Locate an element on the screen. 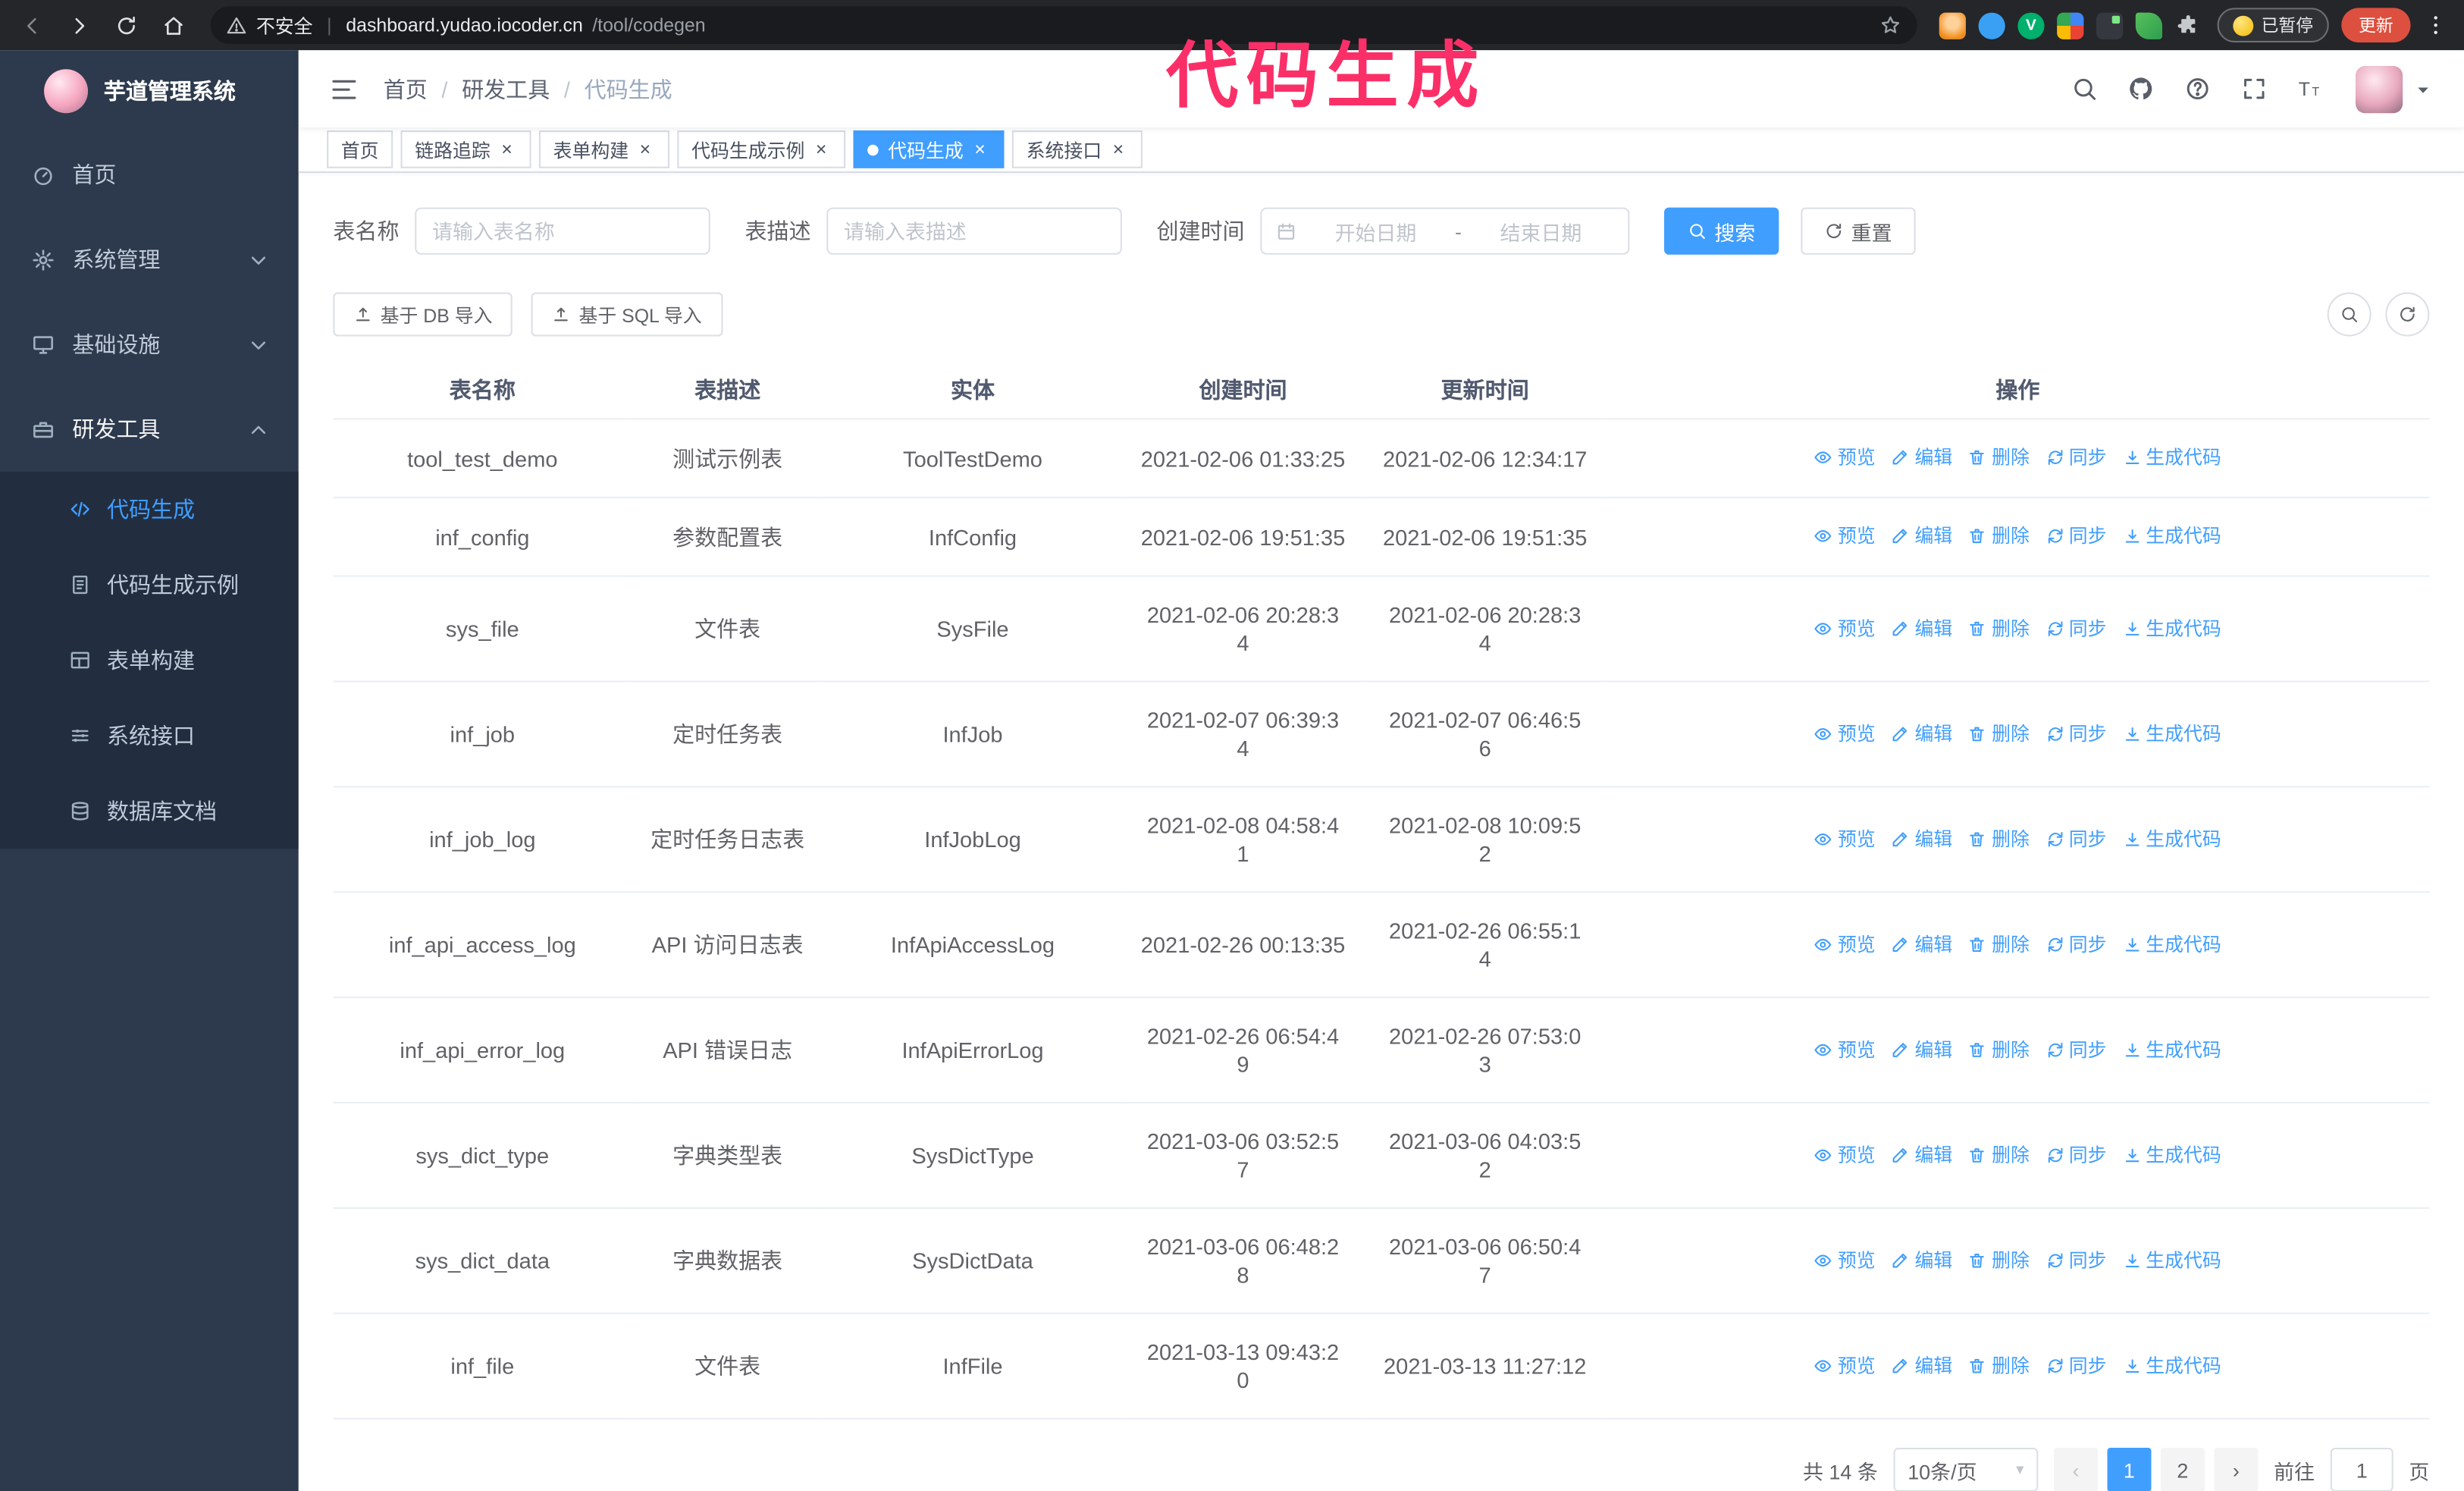  sidebar-item-3: 研发工具 is located at coordinates (150, 429).